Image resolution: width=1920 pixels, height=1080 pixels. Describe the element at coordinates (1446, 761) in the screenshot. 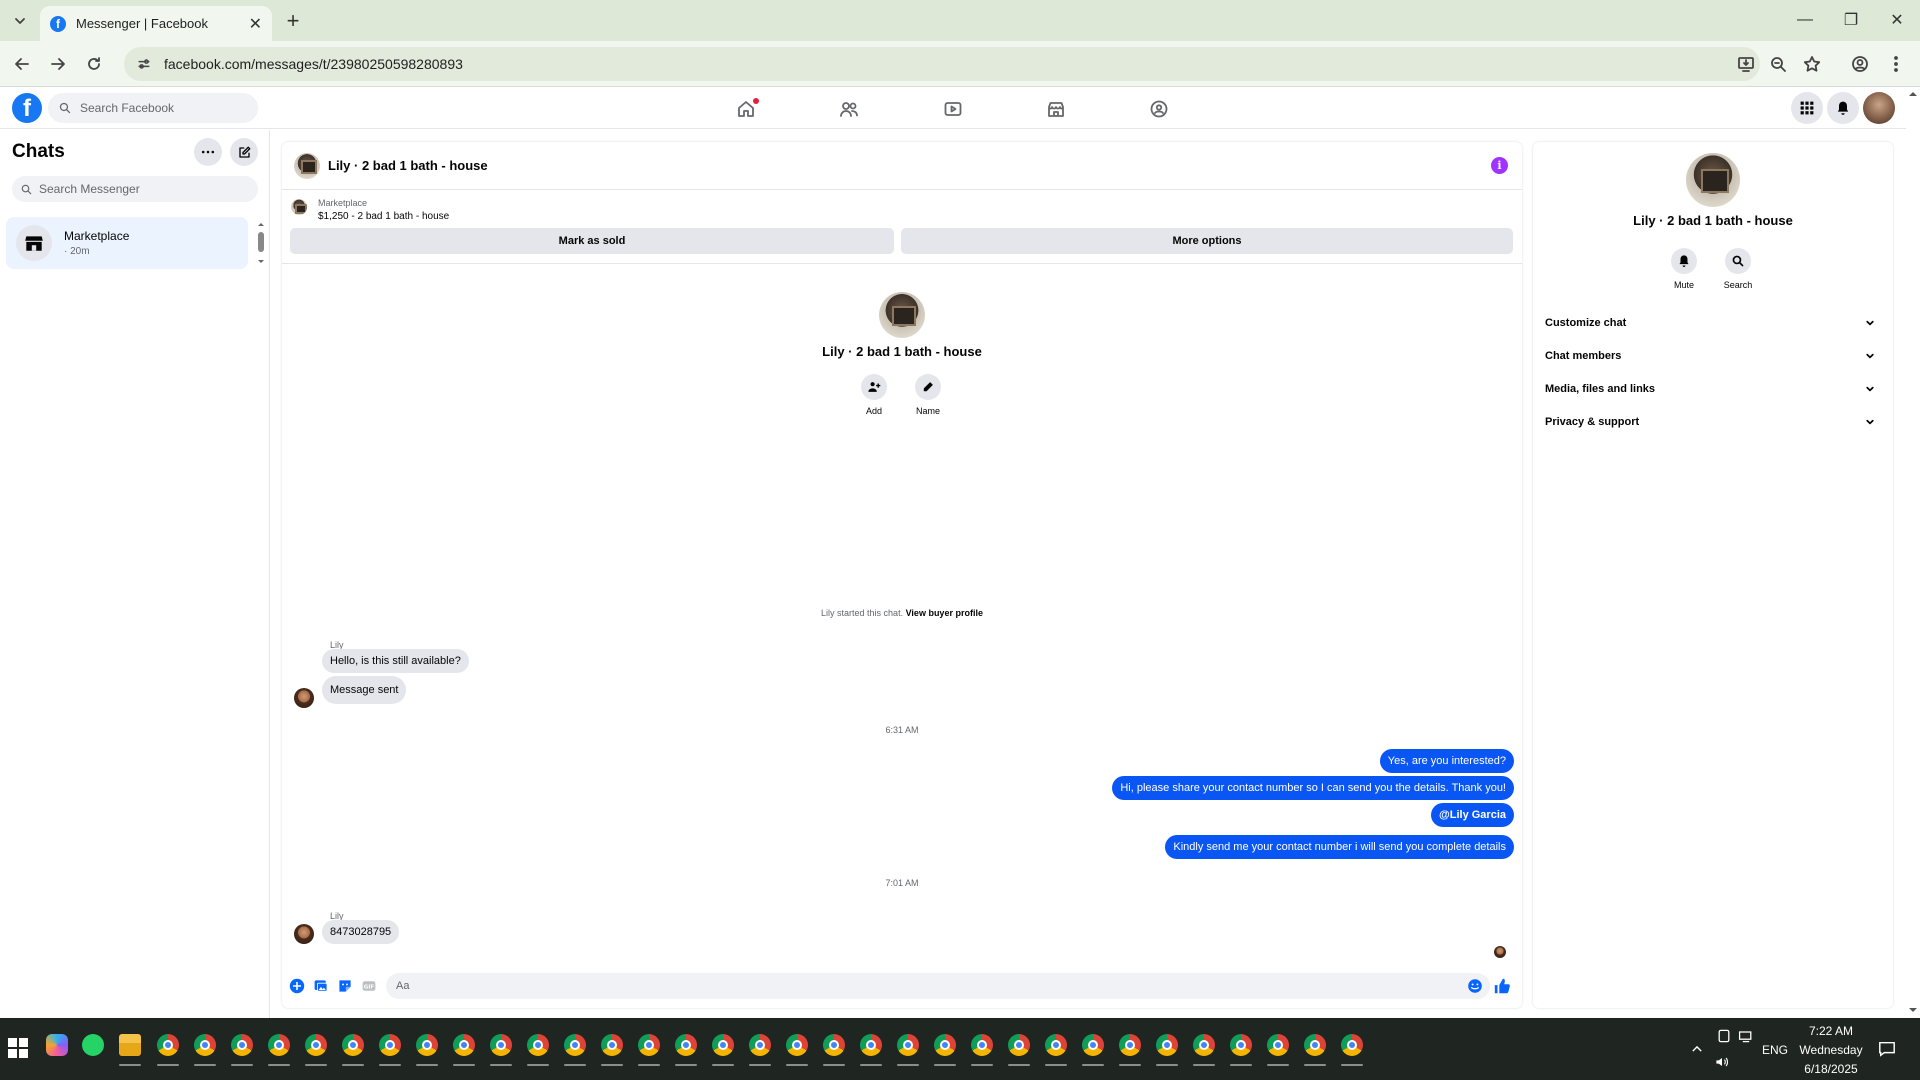

I see `outgoing-message: Yes, are you interested?` at that location.